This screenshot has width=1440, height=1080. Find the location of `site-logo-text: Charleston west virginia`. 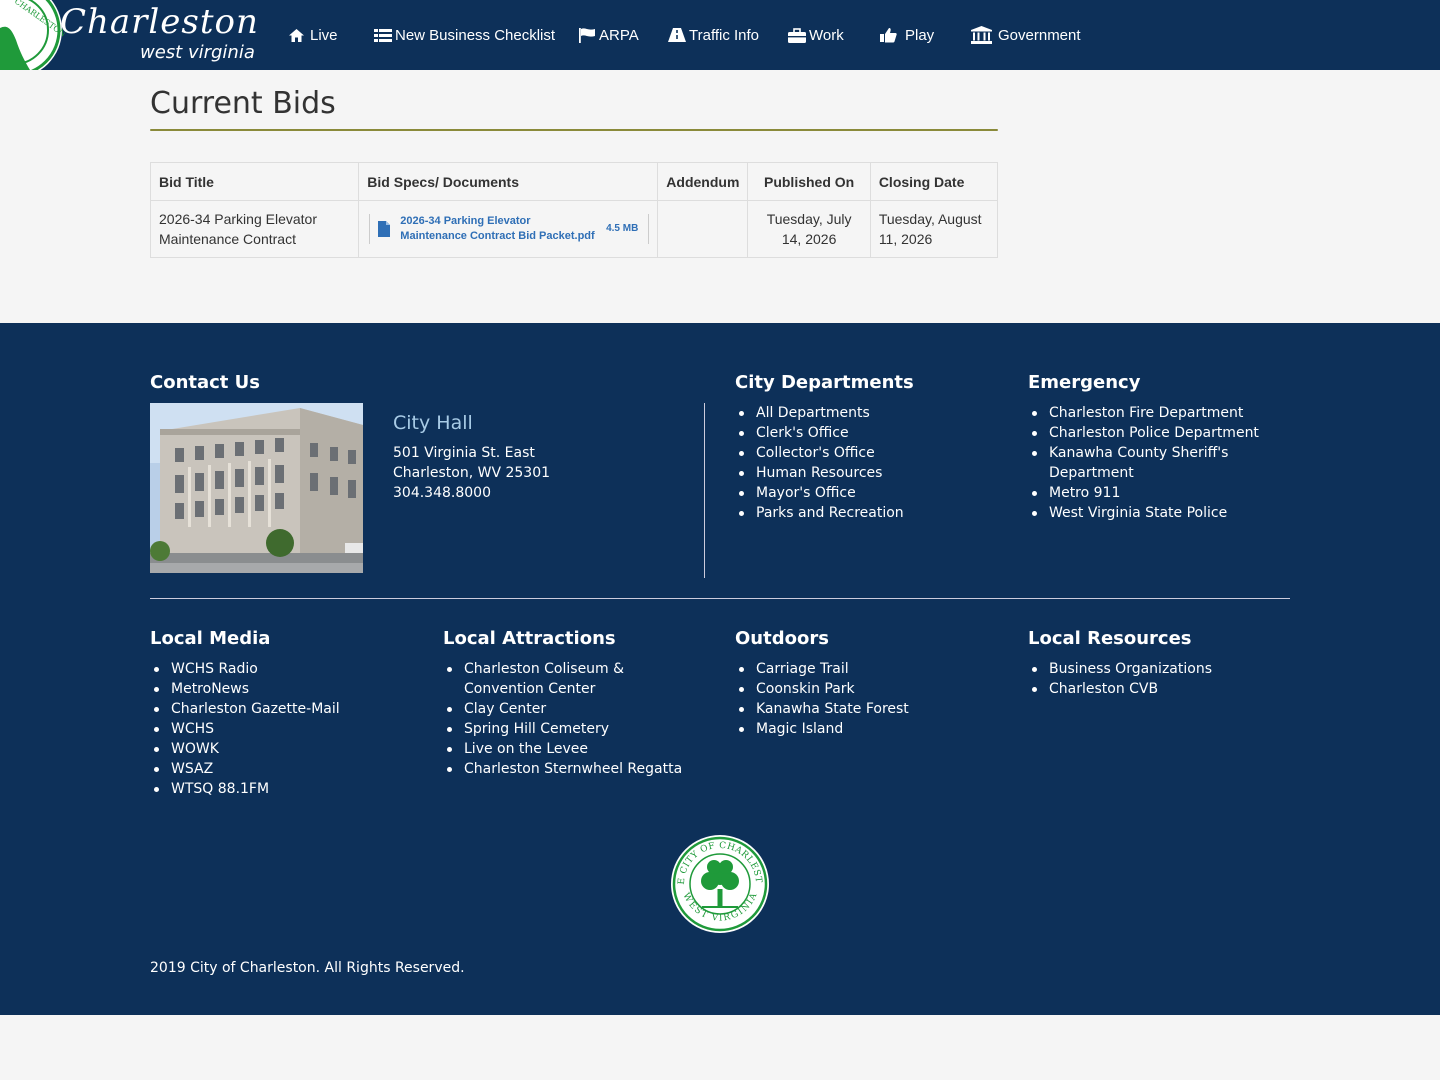

site-logo-text: Charleston west virginia is located at coordinates (159, 32).